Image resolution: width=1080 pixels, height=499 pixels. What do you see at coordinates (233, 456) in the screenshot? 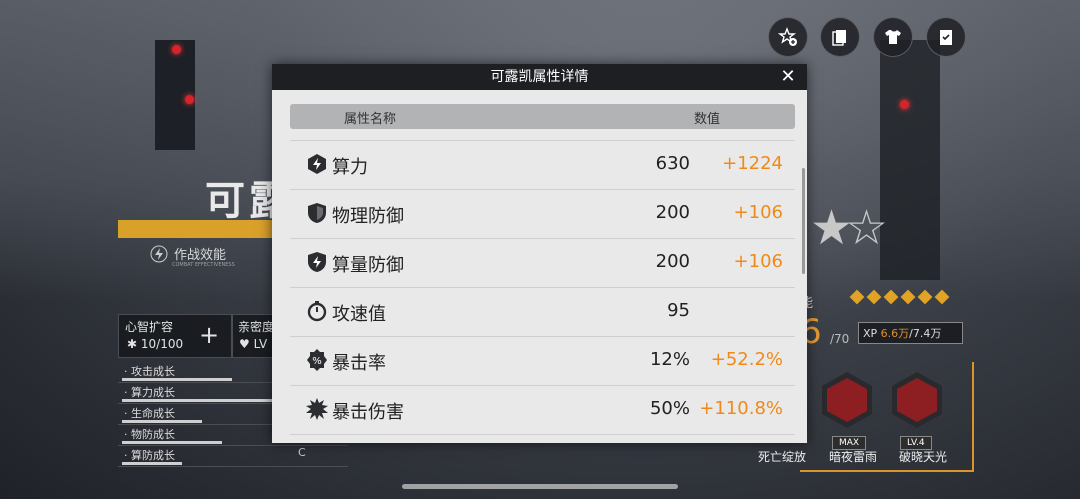
I see `growth-row: · 算防成长` at bounding box center [233, 456].